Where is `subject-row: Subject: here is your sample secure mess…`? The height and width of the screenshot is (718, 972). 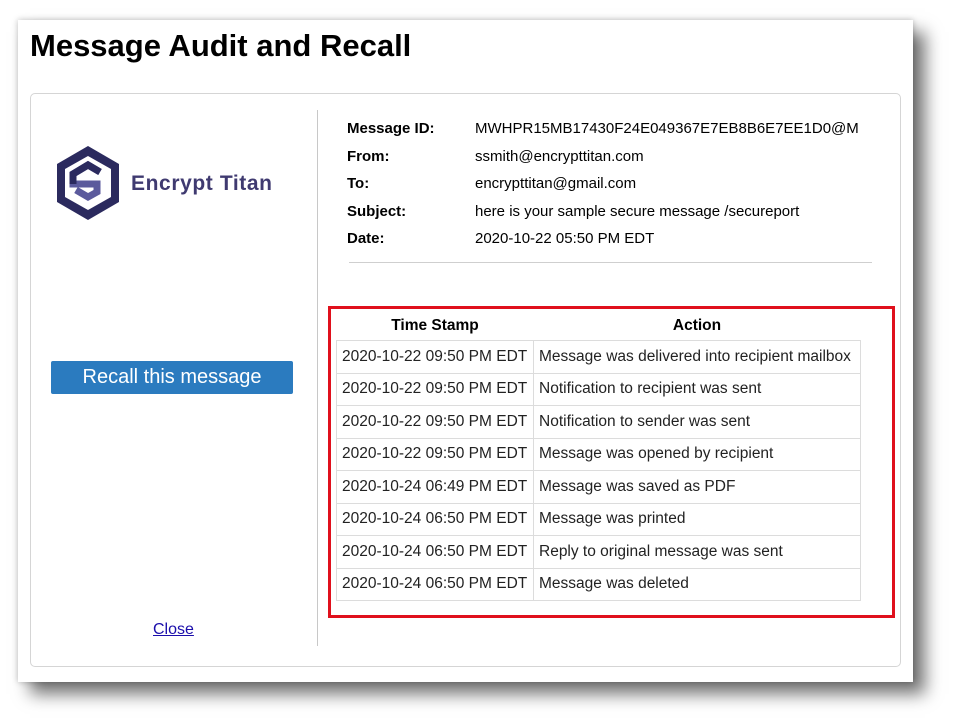 subject-row: Subject: here is your sample secure mess… is located at coordinates (619, 215).